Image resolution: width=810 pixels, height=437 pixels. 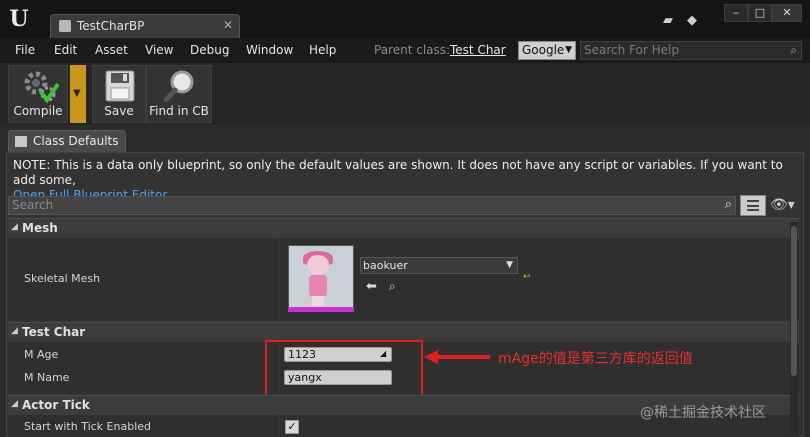 I want to click on blueprint-icon, so click(x=65, y=26).